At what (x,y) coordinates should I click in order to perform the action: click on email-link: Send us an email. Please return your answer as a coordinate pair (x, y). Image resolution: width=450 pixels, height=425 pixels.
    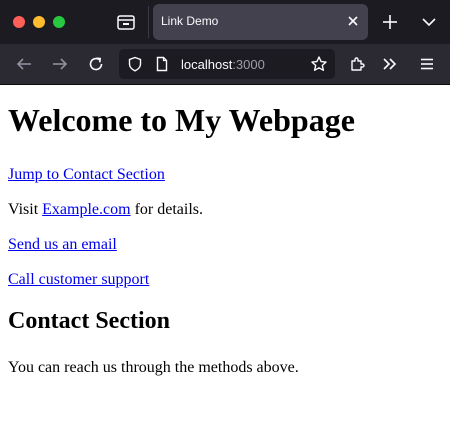
    Looking at the image, I should click on (62, 244).